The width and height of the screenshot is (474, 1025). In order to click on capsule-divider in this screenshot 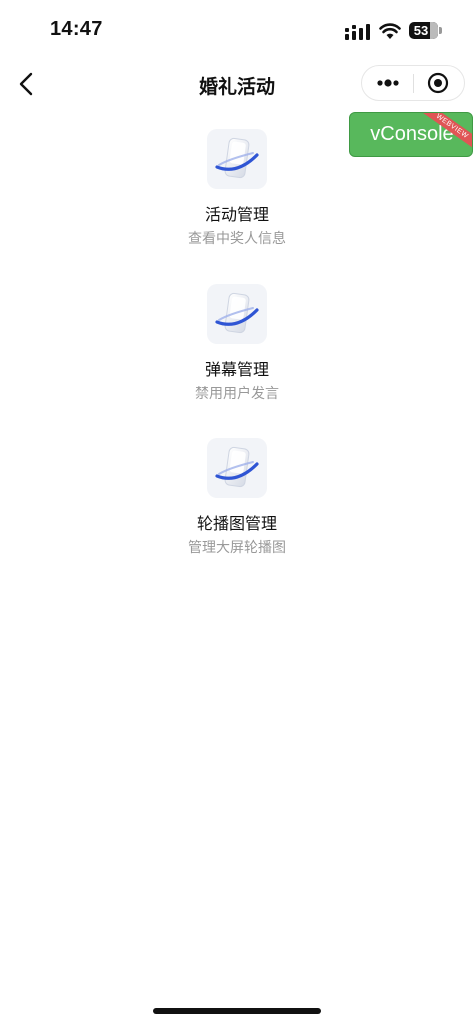, I will do `click(413, 83)`.